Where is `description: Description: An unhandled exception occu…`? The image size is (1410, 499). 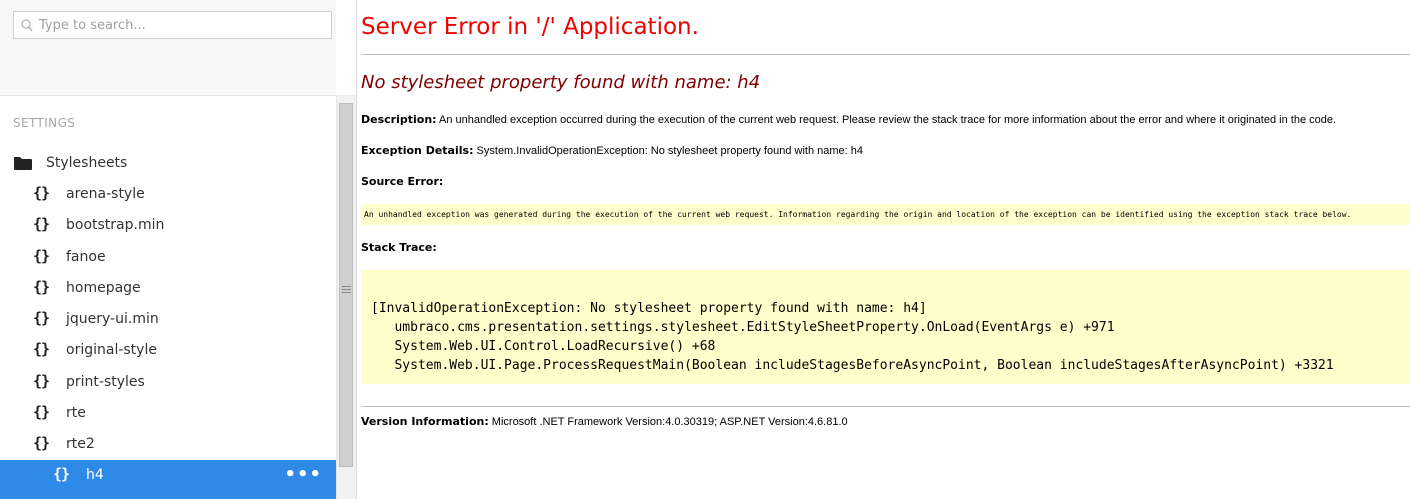
description: Description: An unhandled exception occu… is located at coordinates (848, 119).